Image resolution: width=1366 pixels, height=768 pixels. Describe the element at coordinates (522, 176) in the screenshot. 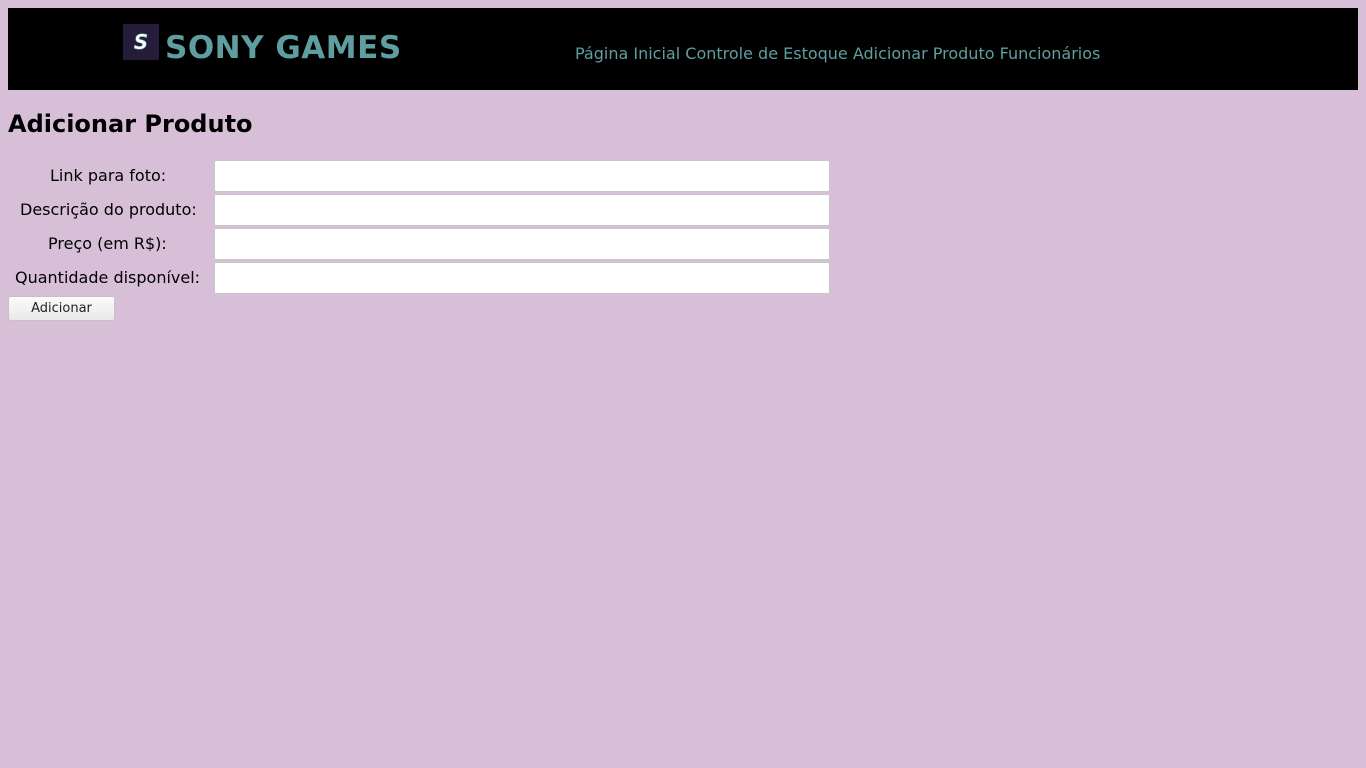

I see `photo-link-input` at that location.